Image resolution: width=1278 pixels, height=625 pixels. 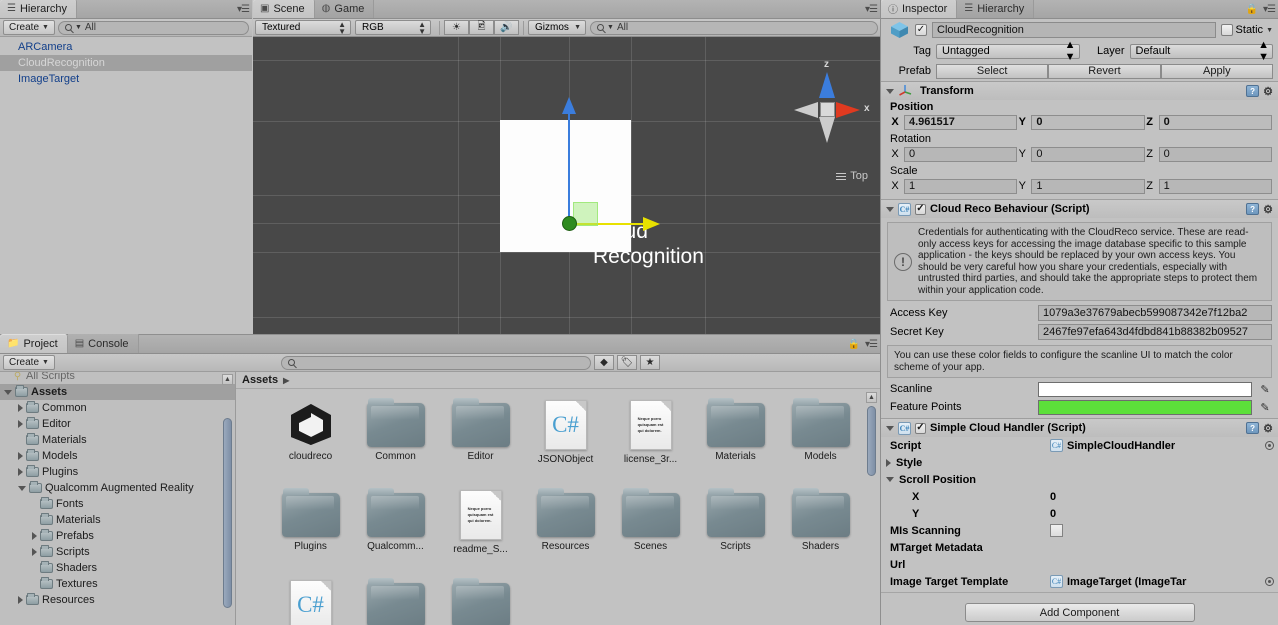 What do you see at coordinates (1145, 389) in the screenshot?
I see `scanline-color-field` at bounding box center [1145, 389].